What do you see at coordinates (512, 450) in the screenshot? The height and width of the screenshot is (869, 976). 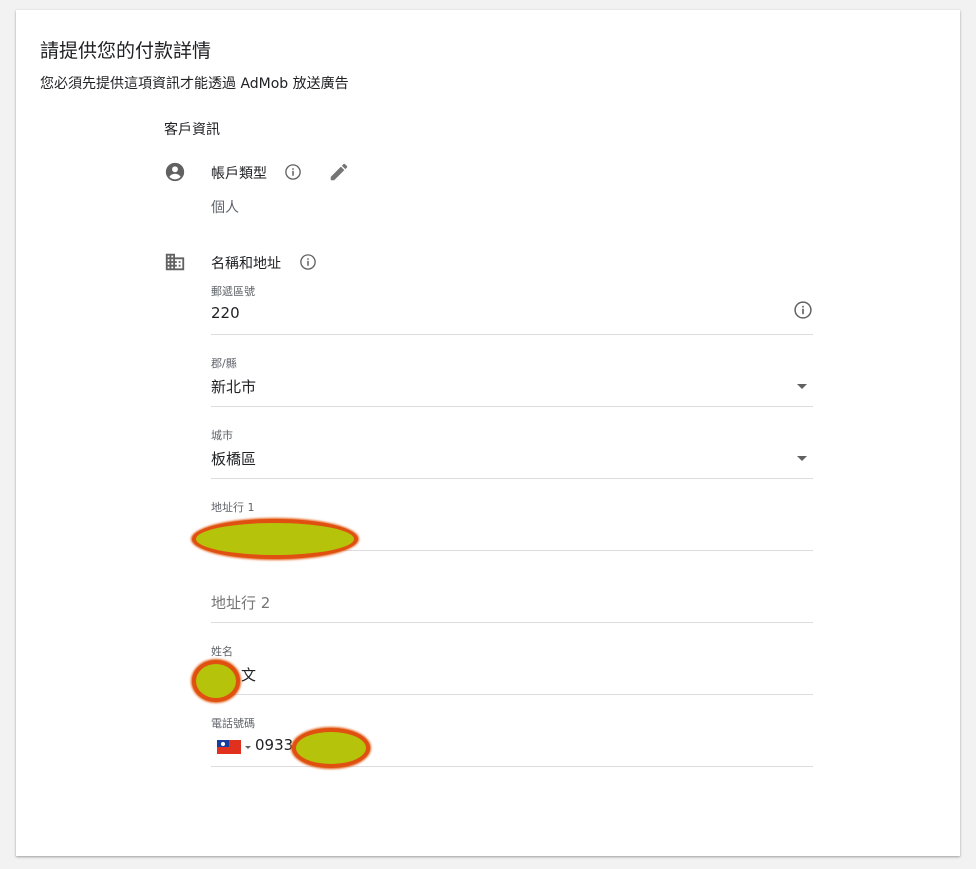 I see `city-select: 城市 板橋區` at bounding box center [512, 450].